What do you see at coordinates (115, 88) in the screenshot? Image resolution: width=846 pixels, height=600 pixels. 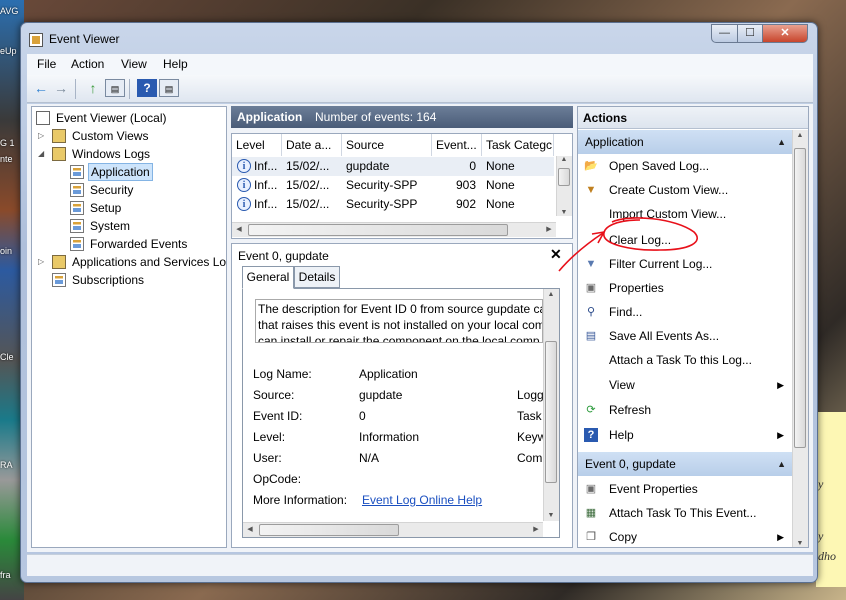 I see `show-hide-tree-icon: ▤` at bounding box center [115, 88].